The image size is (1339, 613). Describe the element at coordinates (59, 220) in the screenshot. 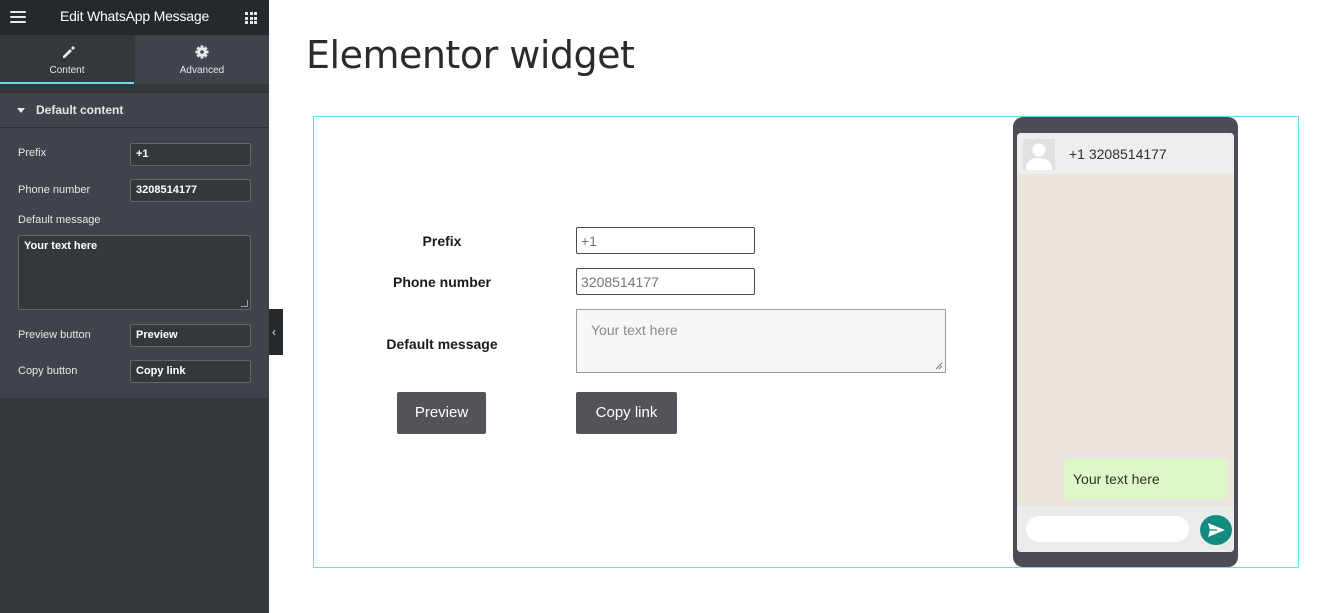

I see `message-control-label: Default message` at that location.